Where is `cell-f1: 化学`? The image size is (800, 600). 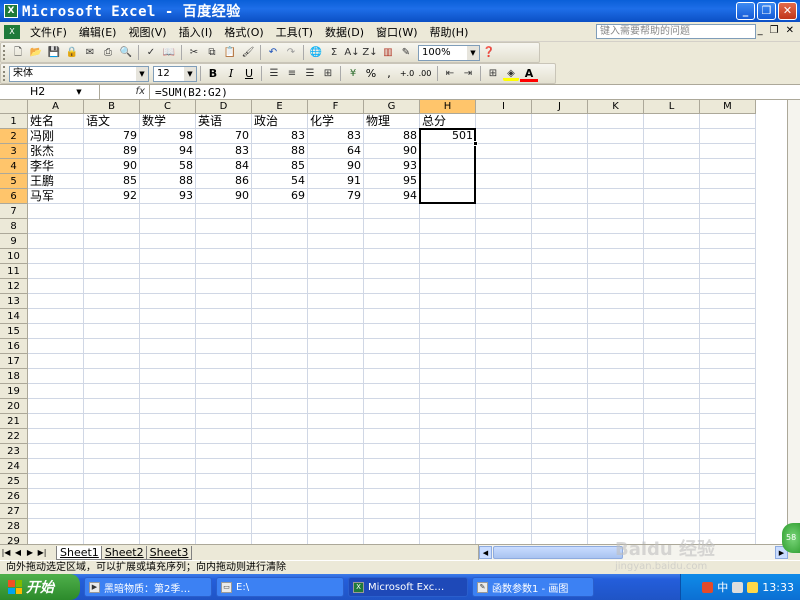 cell-f1: 化学 is located at coordinates (336, 121).